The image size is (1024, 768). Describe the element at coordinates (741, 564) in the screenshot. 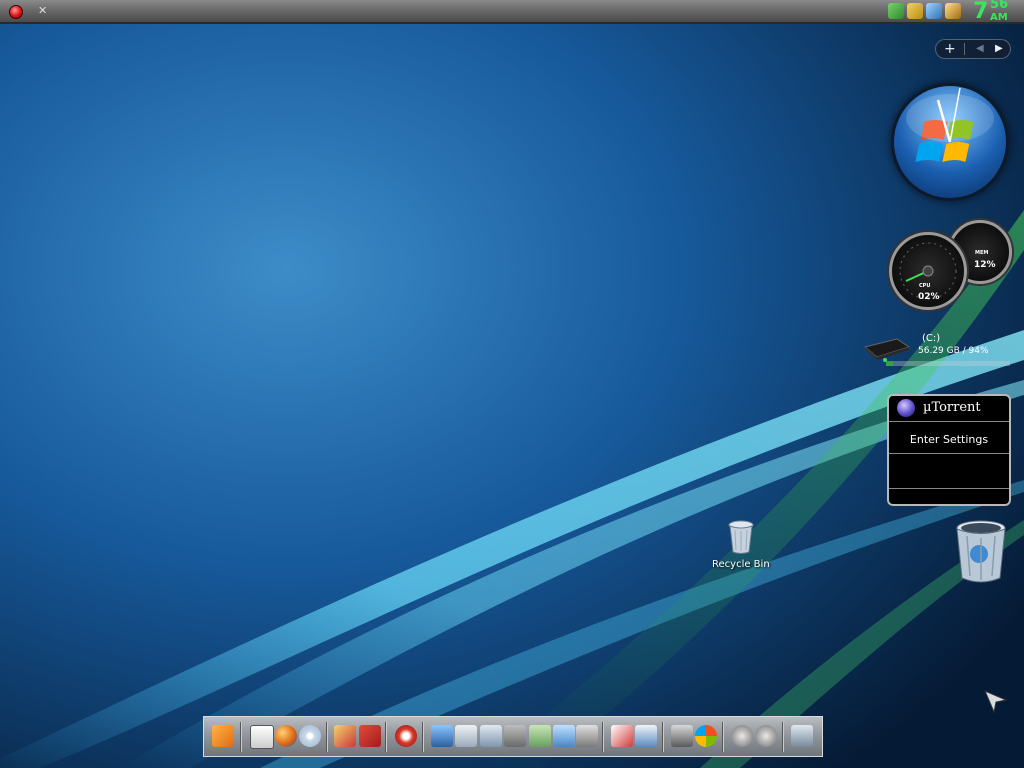

I see `recycle-bin-label: Recycle Bin` at that location.